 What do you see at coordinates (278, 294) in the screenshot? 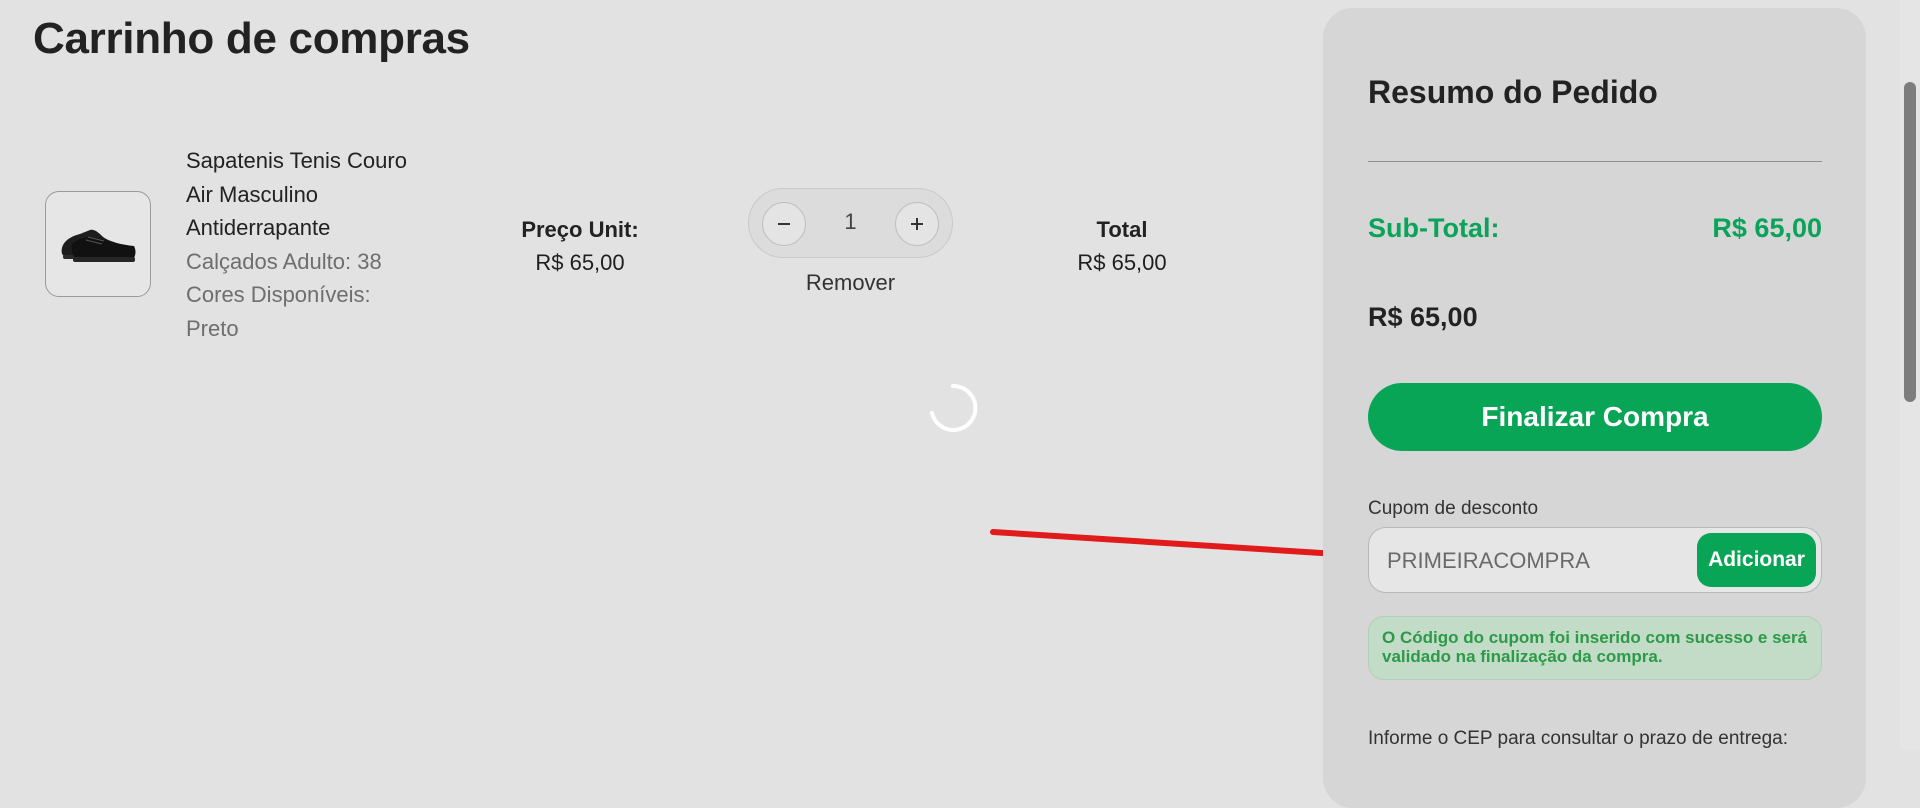
I see `product-colors-label: Cores Disponíveis:` at bounding box center [278, 294].